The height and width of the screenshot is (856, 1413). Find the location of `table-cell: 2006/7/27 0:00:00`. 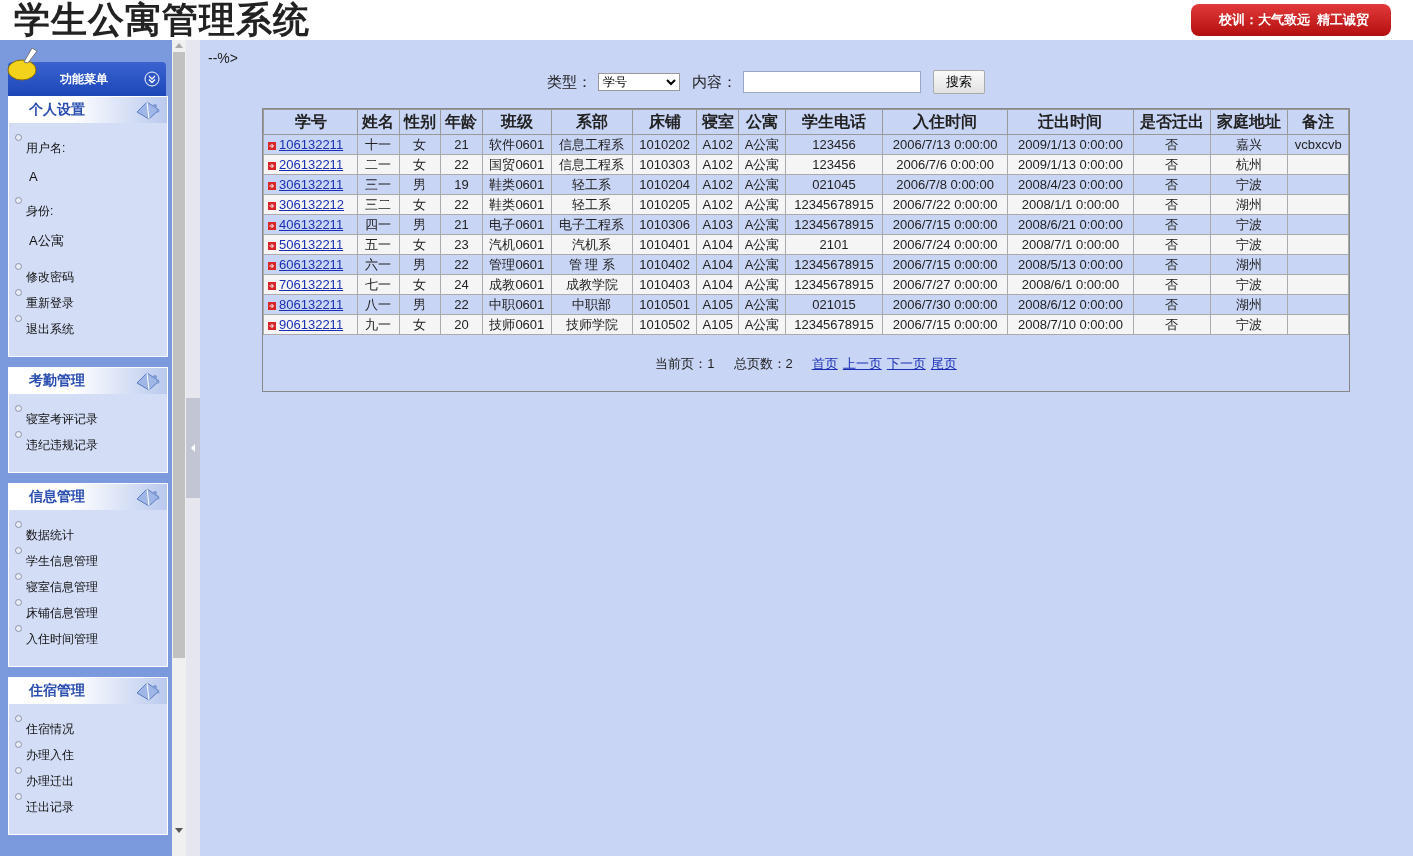

table-cell: 2006/7/27 0:00:00 is located at coordinates (945, 284).